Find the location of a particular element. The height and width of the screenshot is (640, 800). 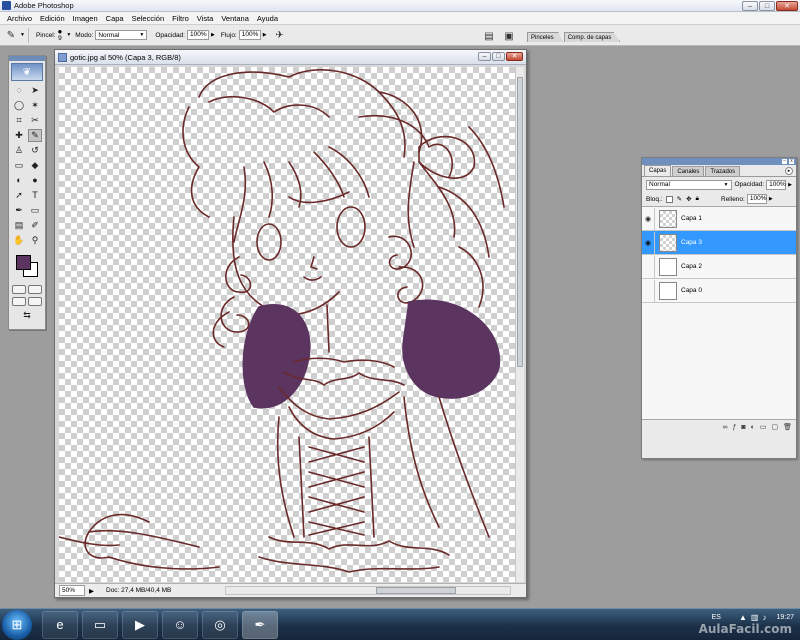

layer-row: Capa 2 is located at coordinates (719, 267).